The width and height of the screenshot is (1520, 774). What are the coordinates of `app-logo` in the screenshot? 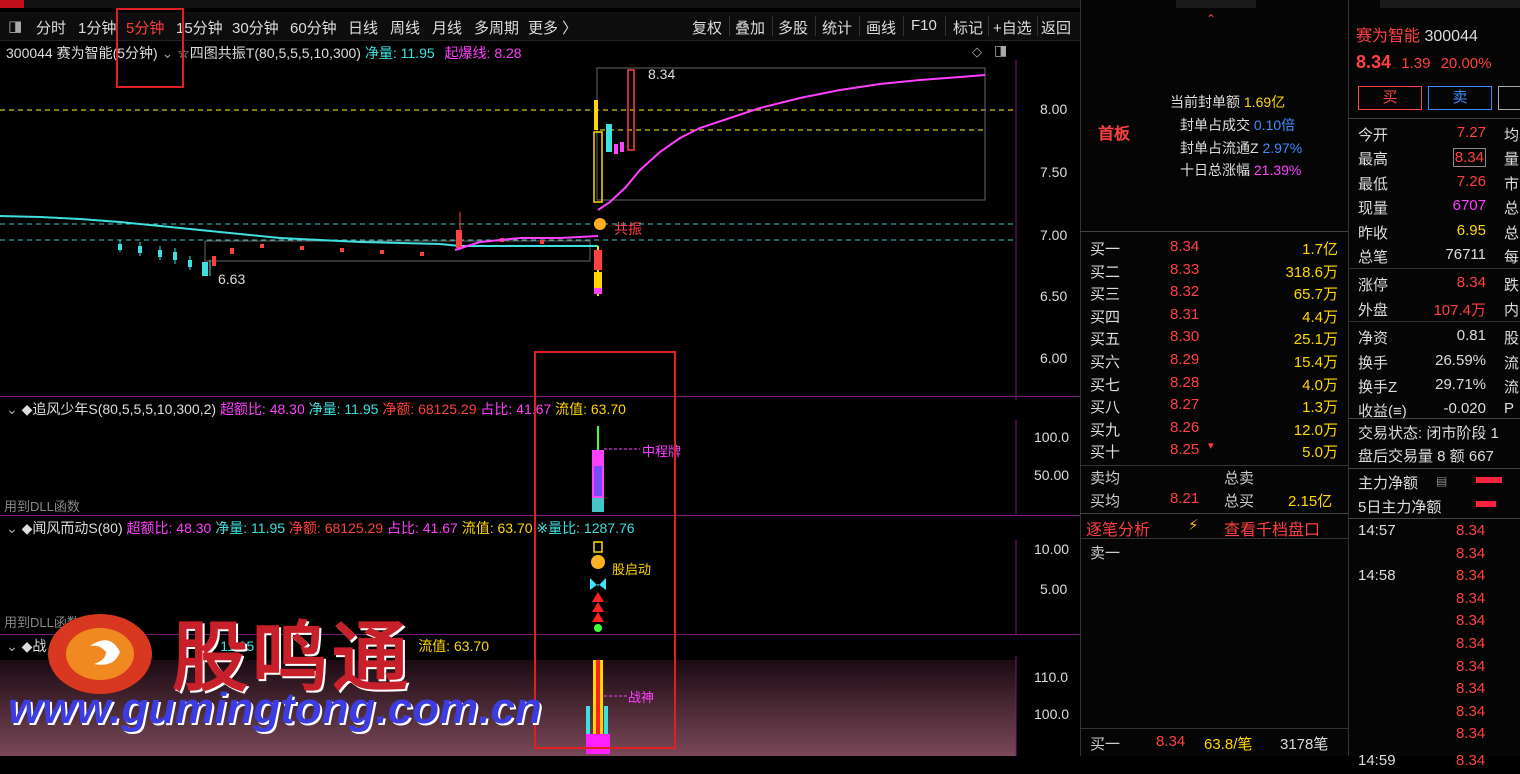 It's located at (12, 4).